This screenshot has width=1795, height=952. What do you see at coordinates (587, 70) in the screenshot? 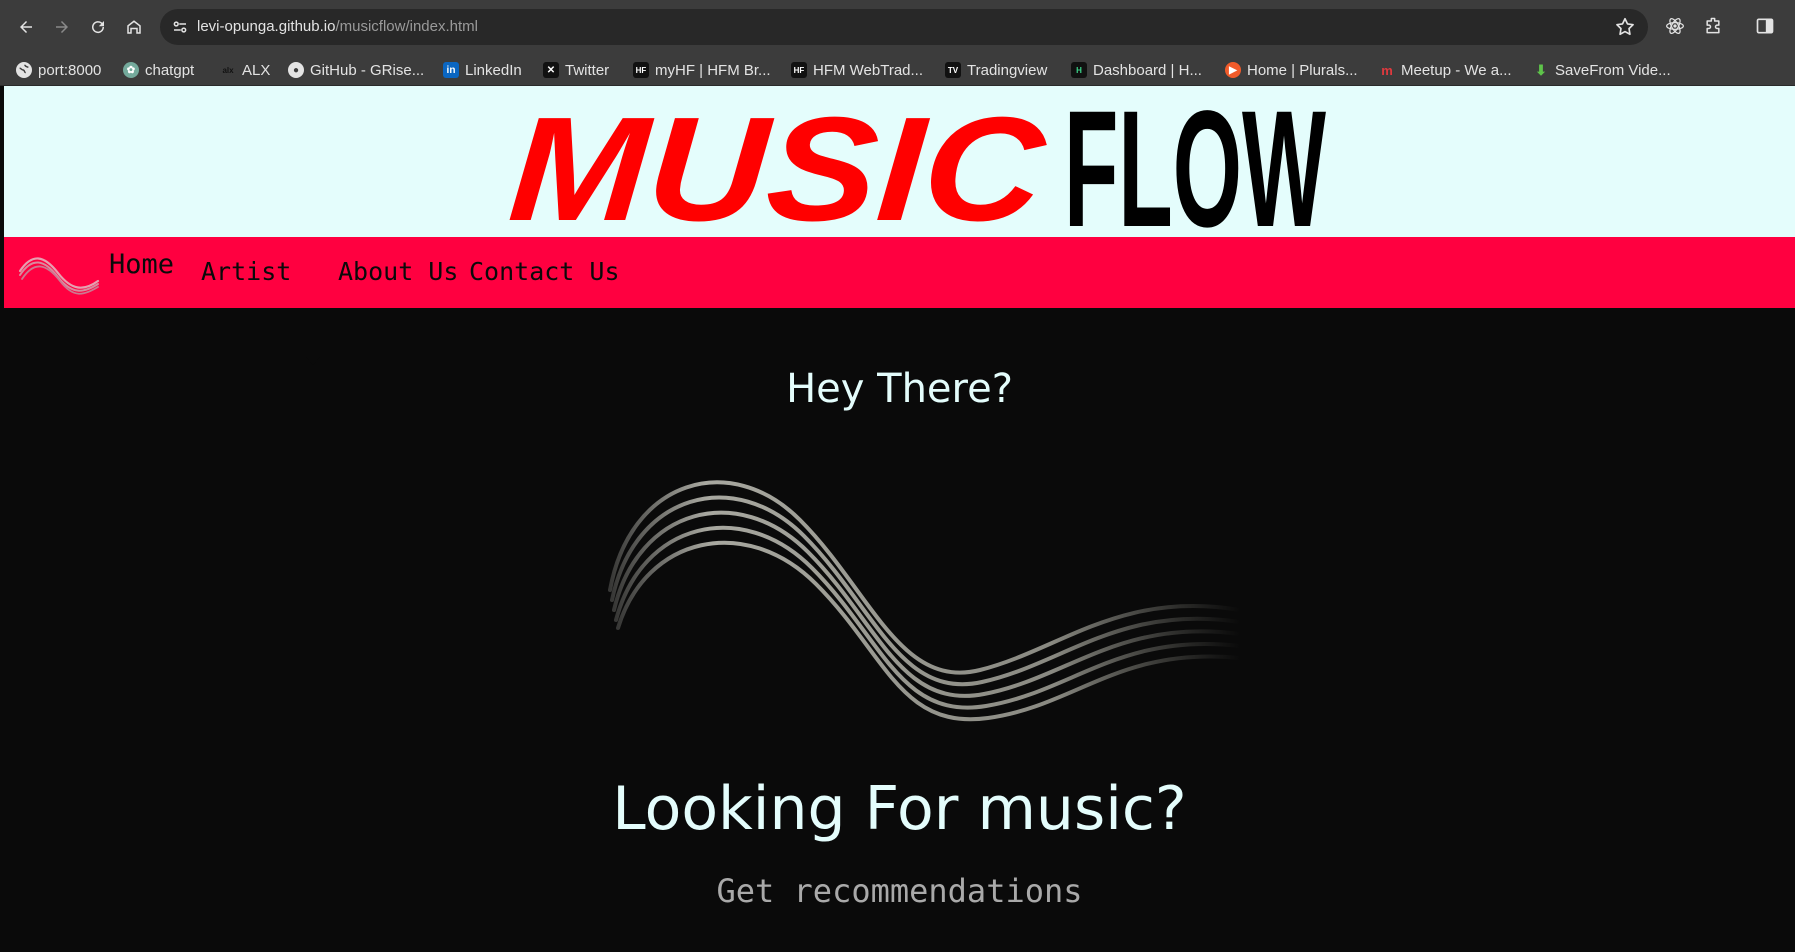
I see `bookmark-label: Twitter` at bounding box center [587, 70].